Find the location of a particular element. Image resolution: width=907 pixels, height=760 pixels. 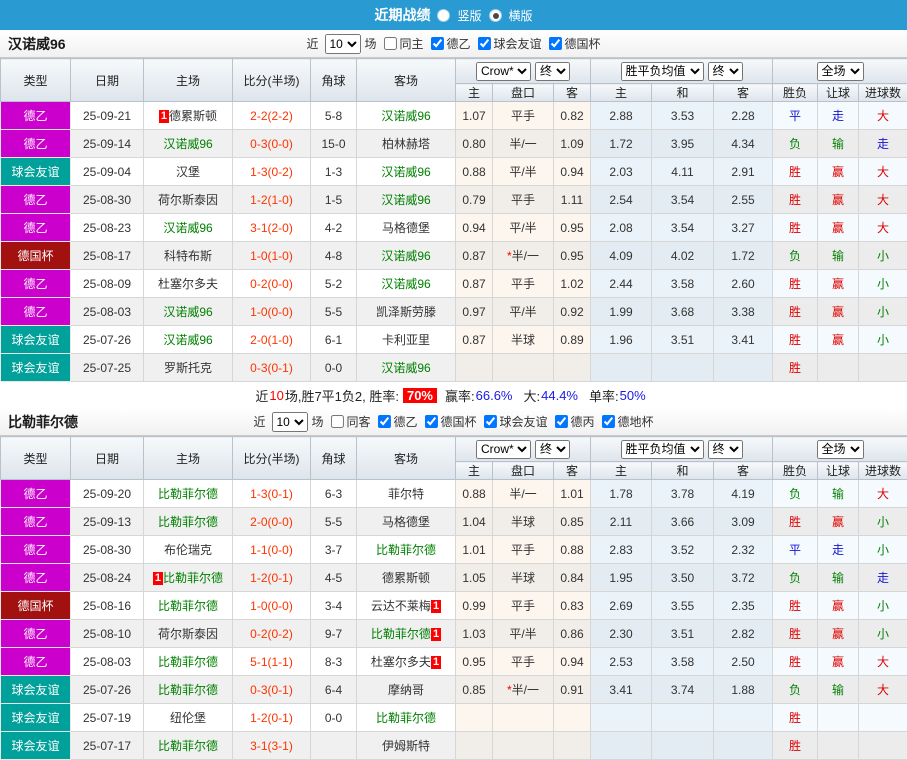

match-type-badge: 球会友谊 is located at coordinates (36, 746).